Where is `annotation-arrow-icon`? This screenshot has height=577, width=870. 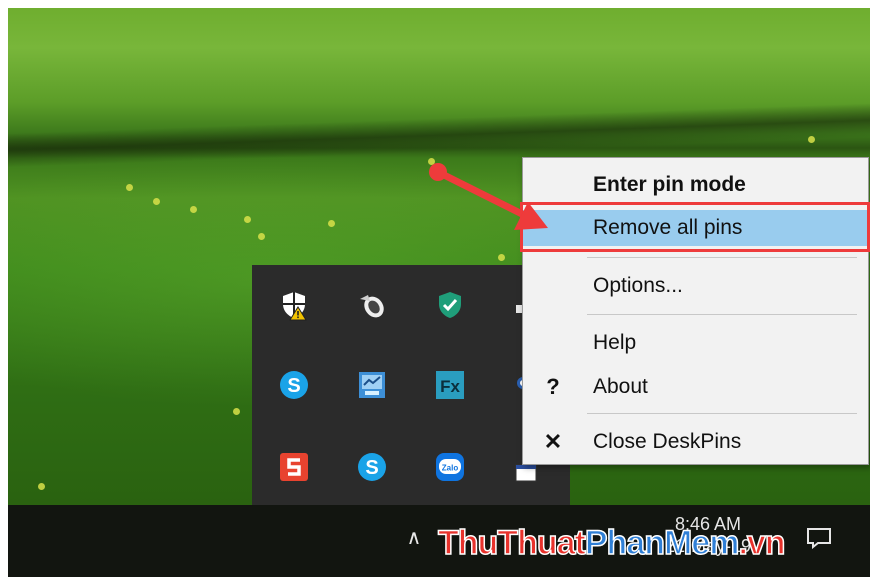 annotation-arrow-icon is located at coordinates (488, 196).